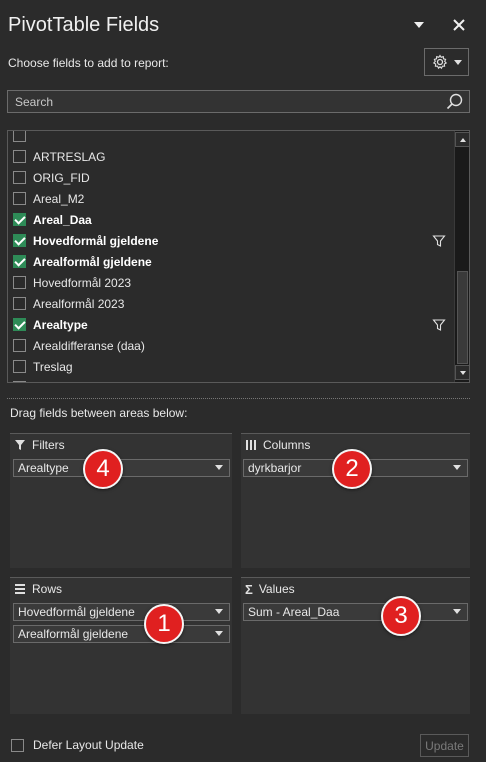  What do you see at coordinates (121, 500) in the screenshot?
I see `filters-area: Filters Arealtype` at bounding box center [121, 500].